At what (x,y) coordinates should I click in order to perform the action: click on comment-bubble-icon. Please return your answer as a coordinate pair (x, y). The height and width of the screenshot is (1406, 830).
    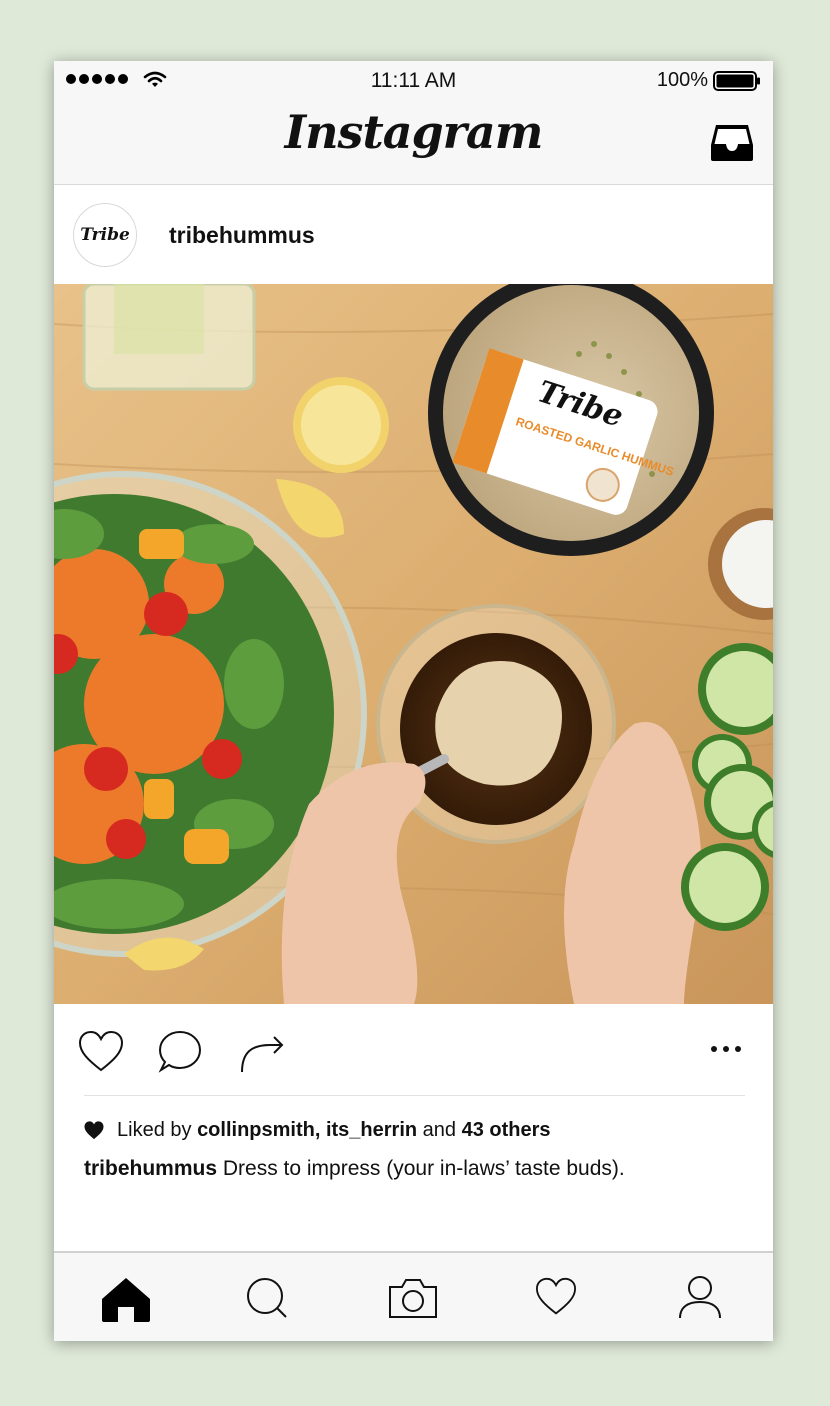
    Looking at the image, I should click on (180, 1052).